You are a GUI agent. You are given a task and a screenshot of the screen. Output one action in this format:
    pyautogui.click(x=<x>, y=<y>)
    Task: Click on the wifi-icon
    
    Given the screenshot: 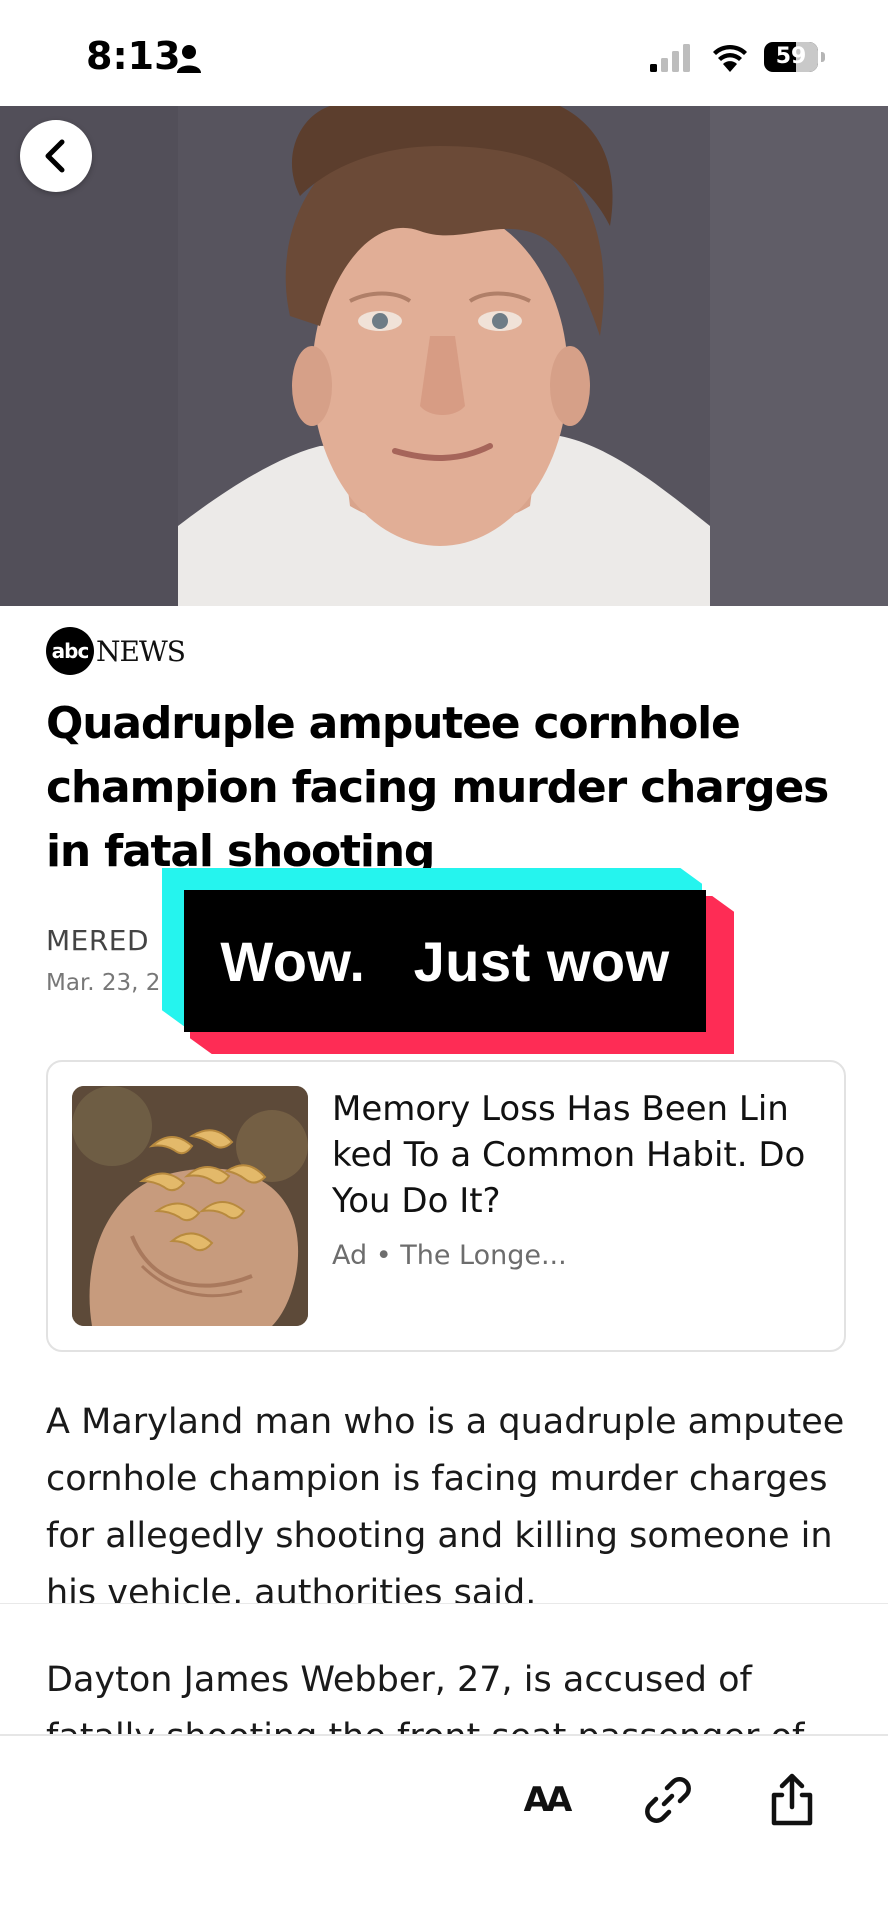 What is the action you would take?
    pyautogui.click(x=730, y=58)
    